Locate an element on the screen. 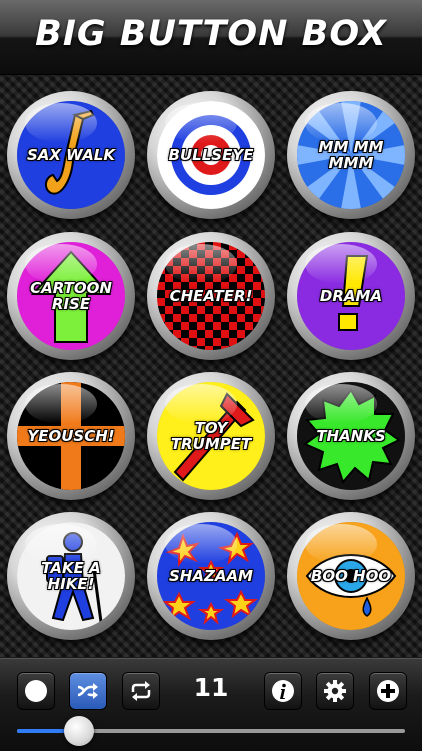 This screenshot has height=751, width=422. take-a-hike-button: TAKE A HIKE! is located at coordinates (71, 576).